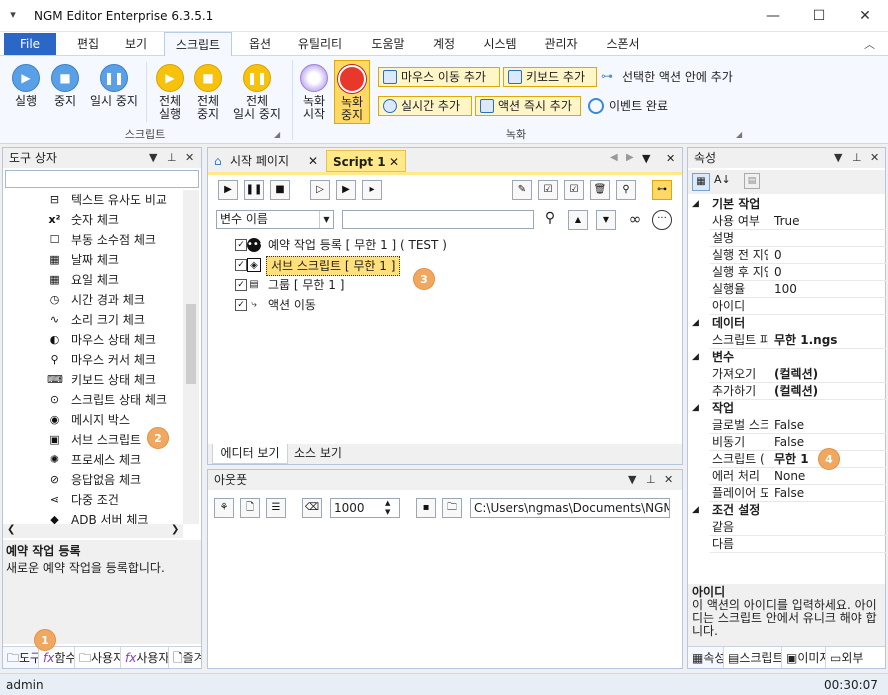 The height and width of the screenshot is (695, 888). What do you see at coordinates (326, 219) in the screenshot?
I see `chevron-down-icon: ▼` at bounding box center [326, 219].